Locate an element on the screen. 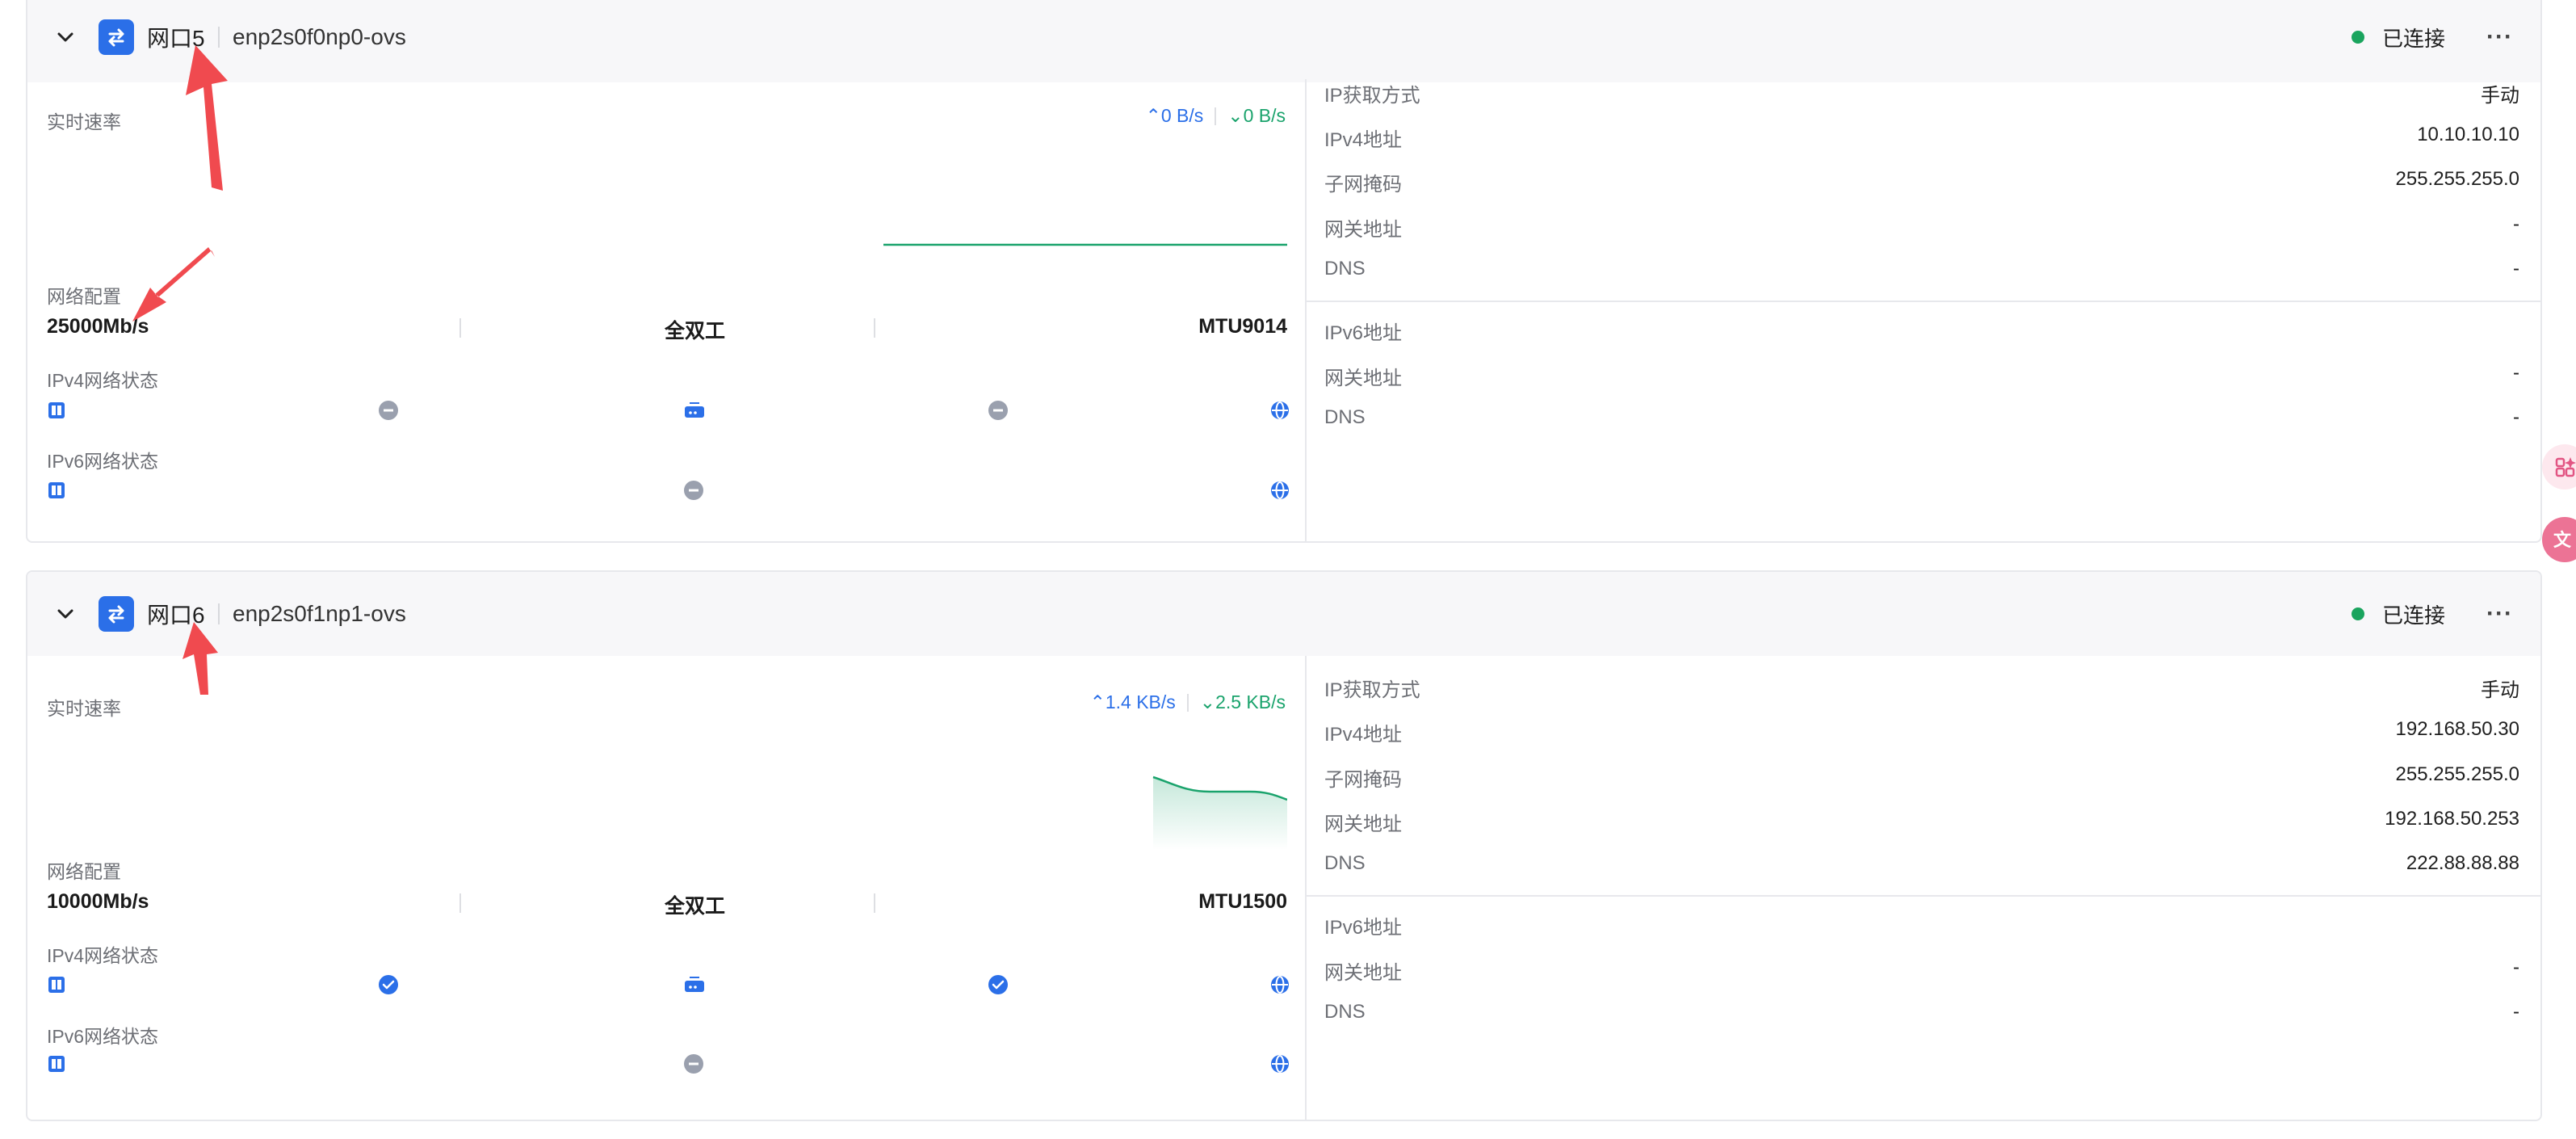 The image size is (2576, 1139). port-card-header: 网口5 enp2s0f0np0-ovs 已连接 ··· is located at coordinates (1283, 41).